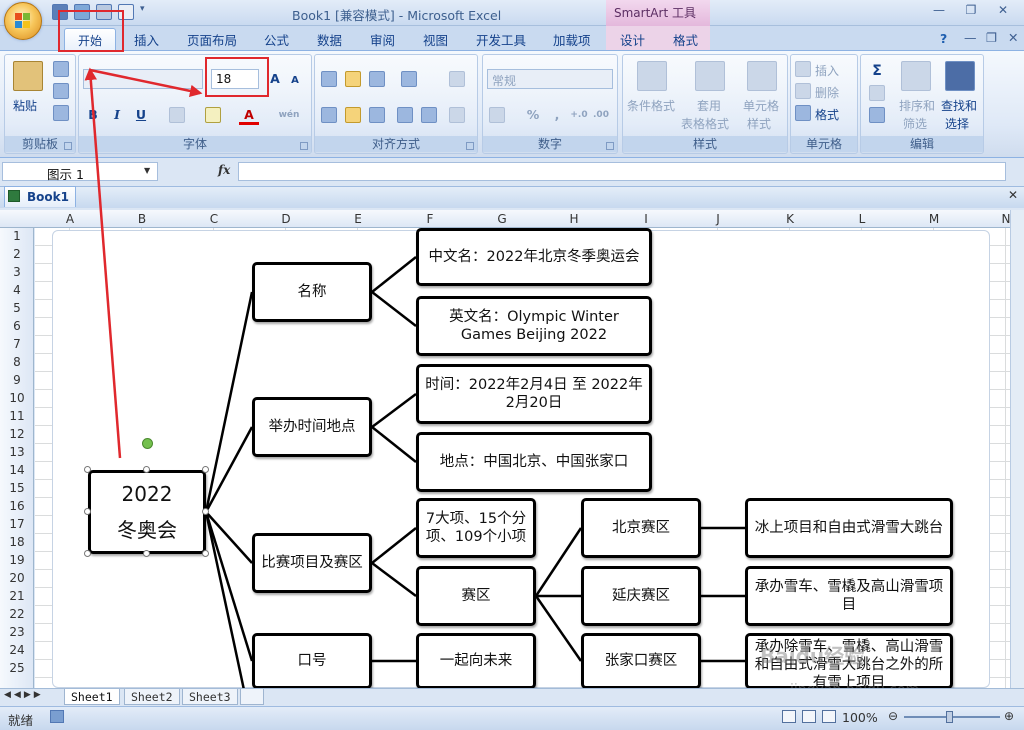 The image size is (1024, 730). Describe the element at coordinates (809, 716) in the screenshot. I see `page-layout-view-icon` at that location.